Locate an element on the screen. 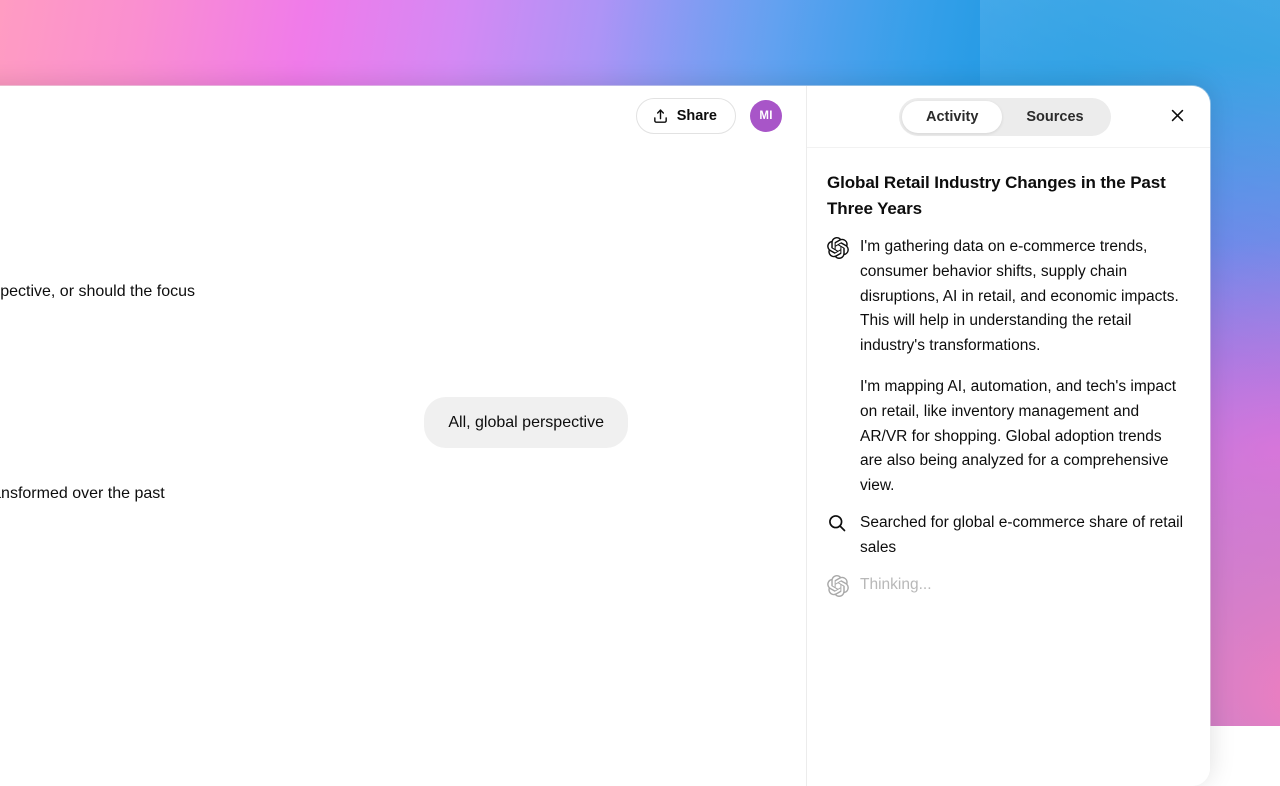 This screenshot has height=786, width=1280. share-button: Share is located at coordinates (686, 116).